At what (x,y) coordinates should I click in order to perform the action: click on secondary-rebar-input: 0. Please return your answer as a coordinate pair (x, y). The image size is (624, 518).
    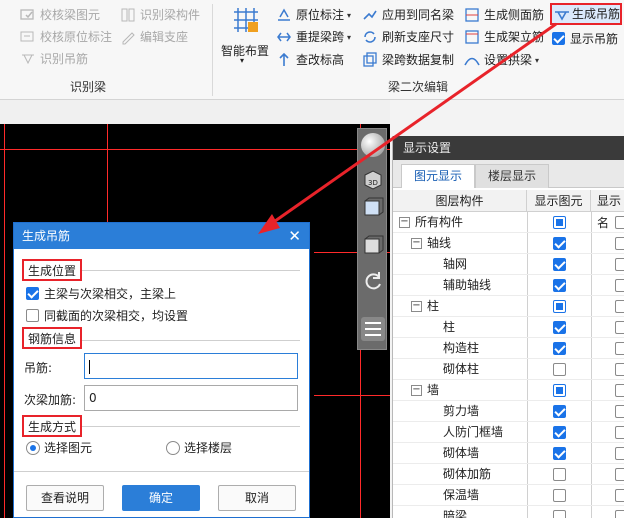
    Looking at the image, I should click on (191, 398).